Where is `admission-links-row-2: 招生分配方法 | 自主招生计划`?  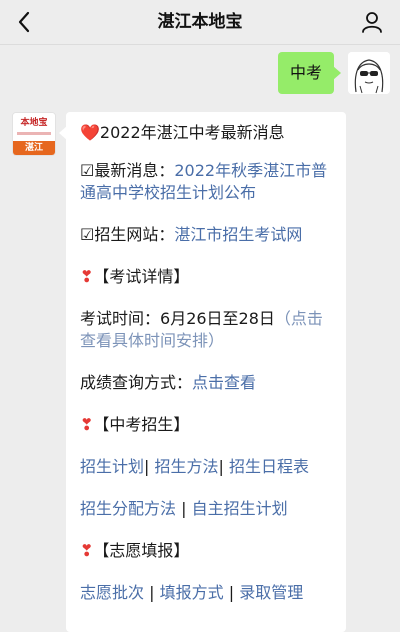
admission-links-row-2: 招生分配方法 | 自主招生计划 is located at coordinates (208, 509).